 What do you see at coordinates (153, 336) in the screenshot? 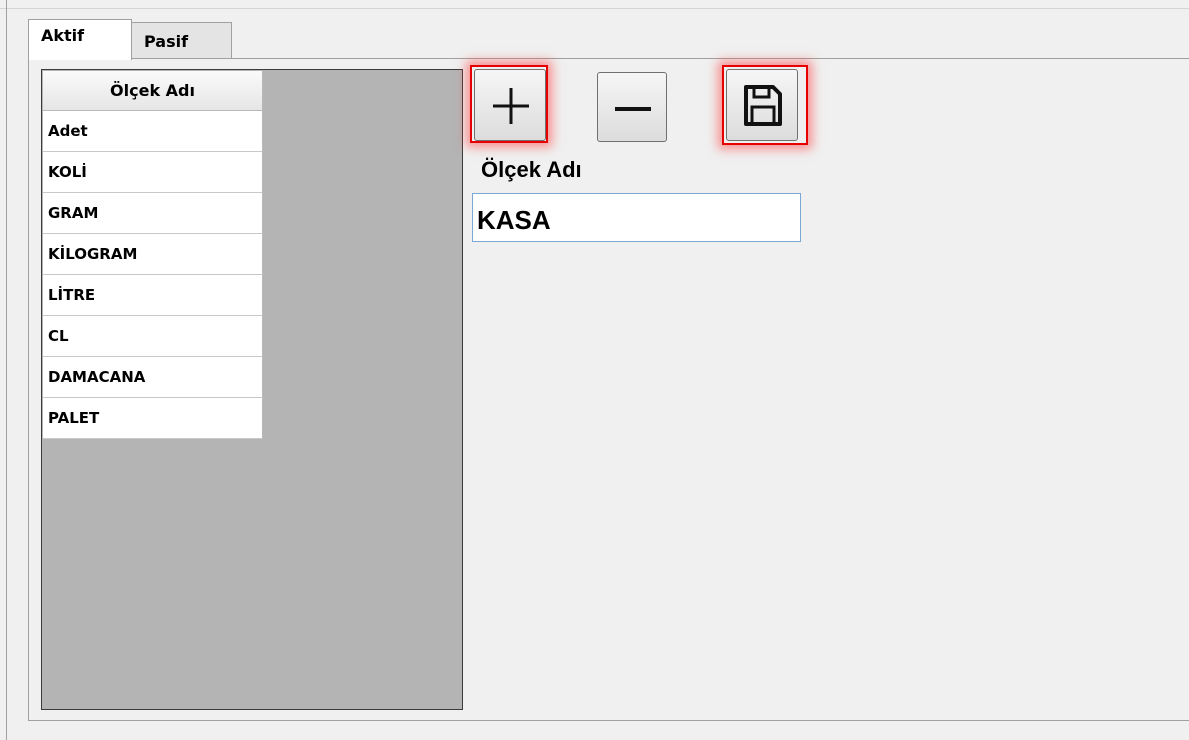
I see `table-row: CL` at bounding box center [153, 336].